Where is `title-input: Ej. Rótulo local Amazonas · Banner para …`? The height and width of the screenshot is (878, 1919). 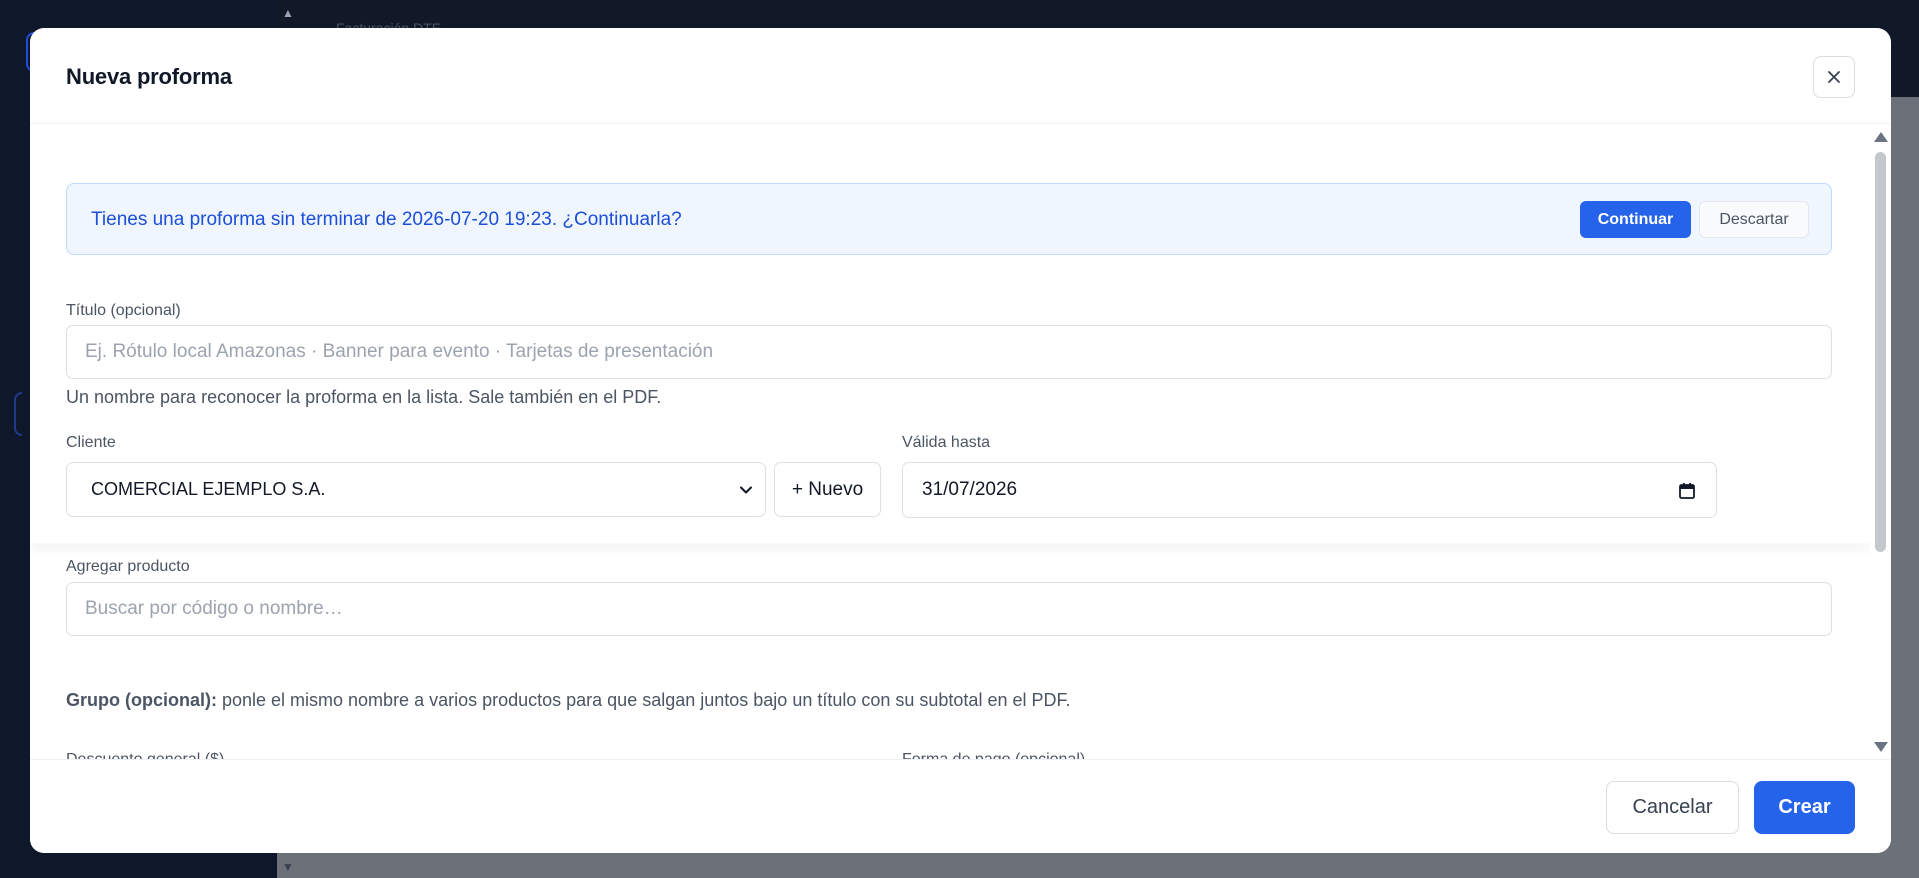
title-input: Ej. Rótulo local Amazonas · Banner para … is located at coordinates (949, 352).